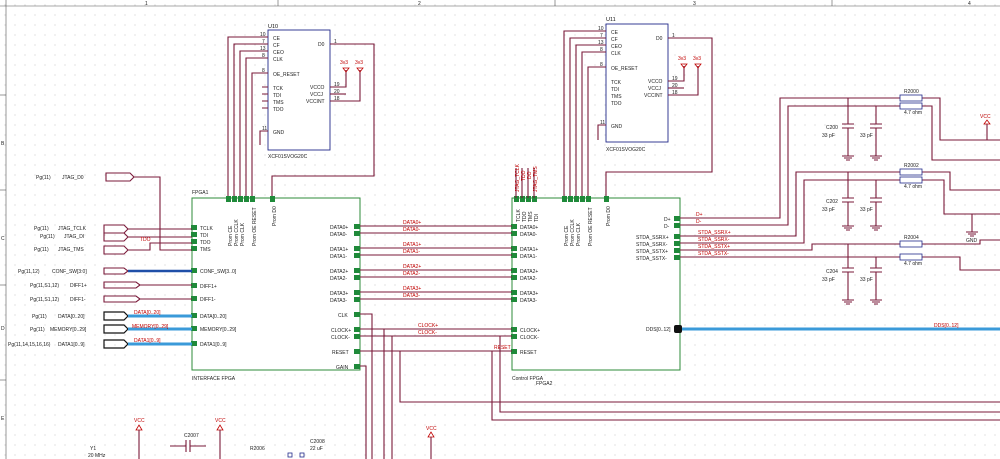  I want to click on r2002-ref: R2002, so click(911, 166).